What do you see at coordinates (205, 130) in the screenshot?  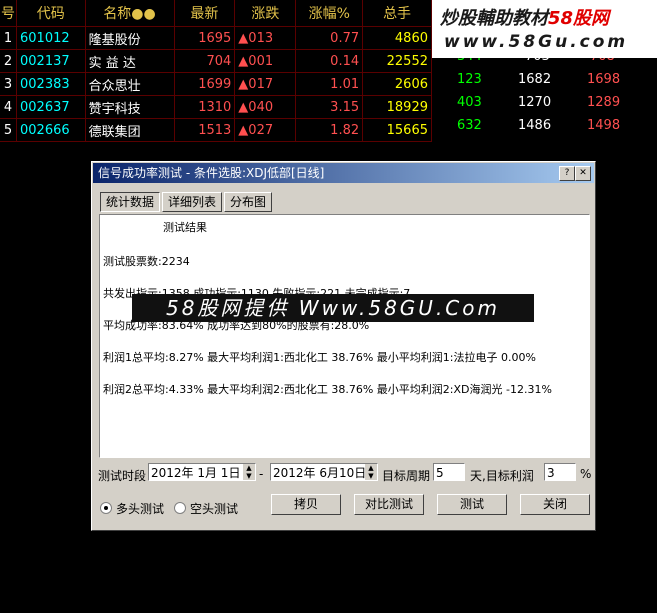 I see `stock-price: 1513` at bounding box center [205, 130].